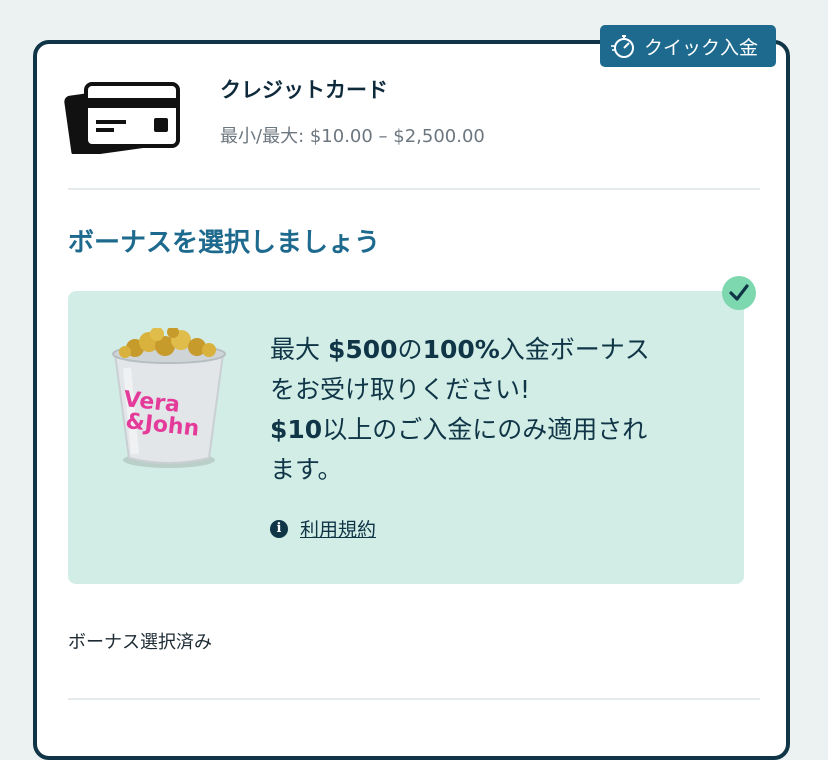 The image size is (828, 760). I want to click on offer-text-end: ます。, so click(306, 469).